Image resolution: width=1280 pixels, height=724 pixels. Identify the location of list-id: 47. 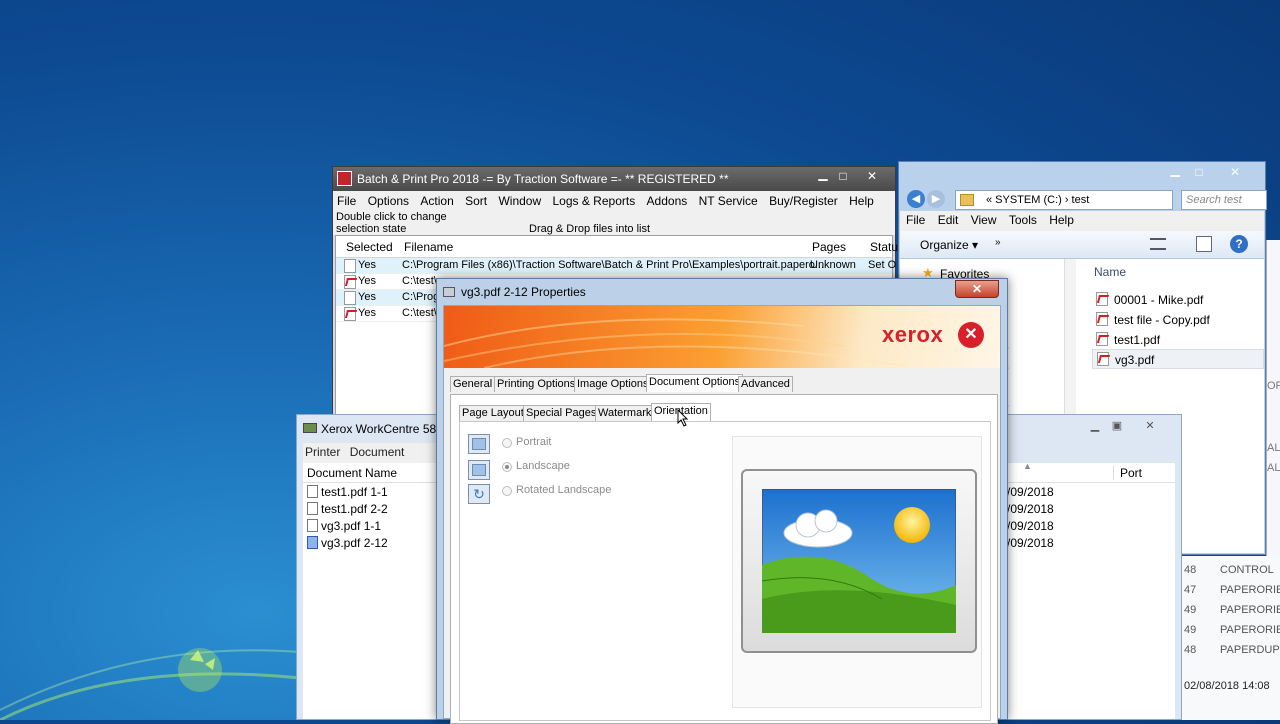
(1190, 590).